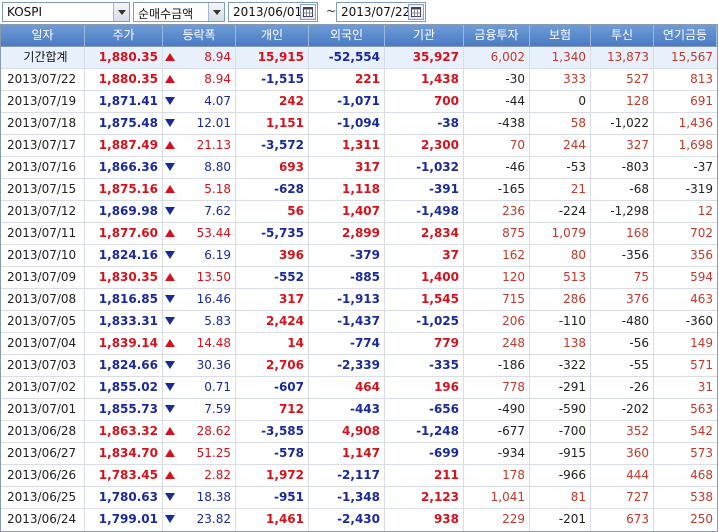  I want to click on date-from-field: 2013/06/01, so click(273, 12).